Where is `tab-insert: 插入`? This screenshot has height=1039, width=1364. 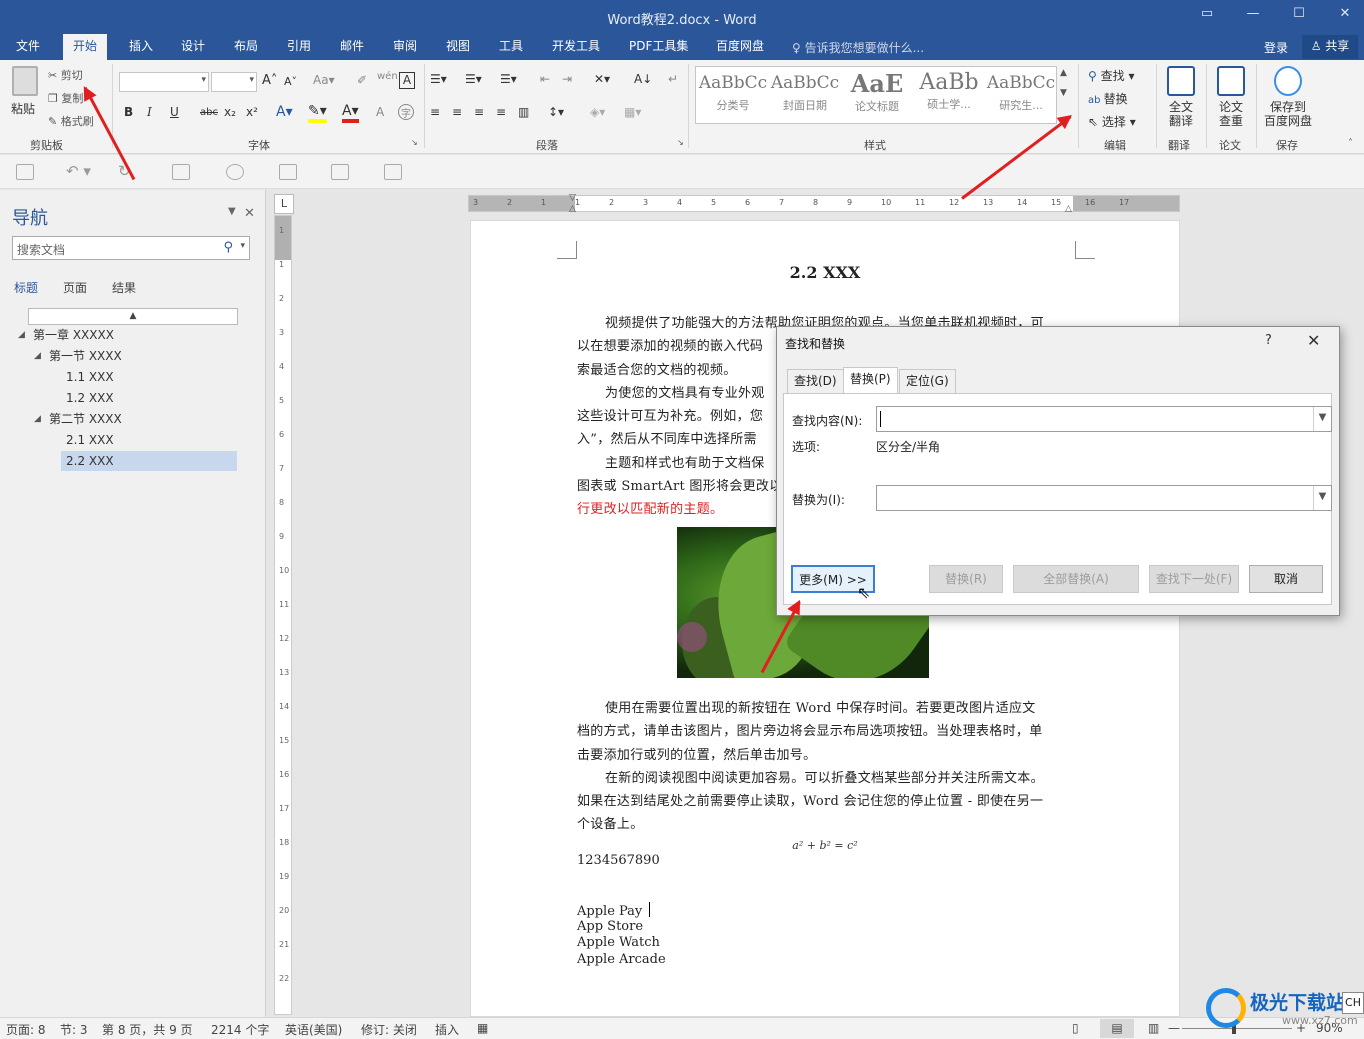
tab-insert: 插入 is located at coordinates (141, 47).